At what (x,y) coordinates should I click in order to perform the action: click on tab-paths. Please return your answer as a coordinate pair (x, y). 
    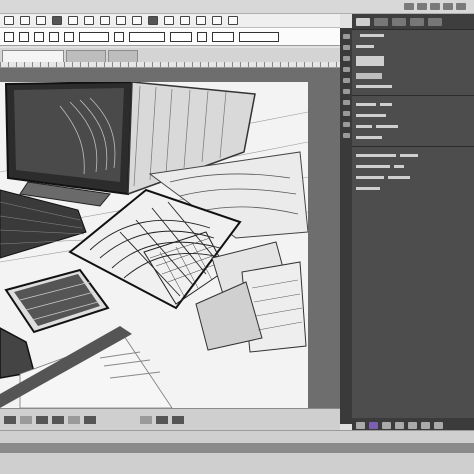
    Looking at the image, I should click on (399, 21).